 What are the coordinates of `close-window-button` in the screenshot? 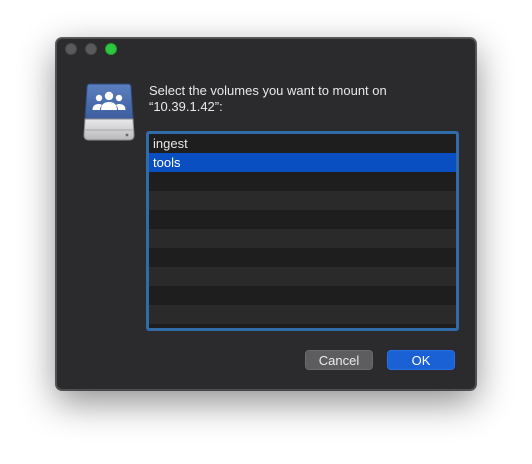 It's located at (71, 49).